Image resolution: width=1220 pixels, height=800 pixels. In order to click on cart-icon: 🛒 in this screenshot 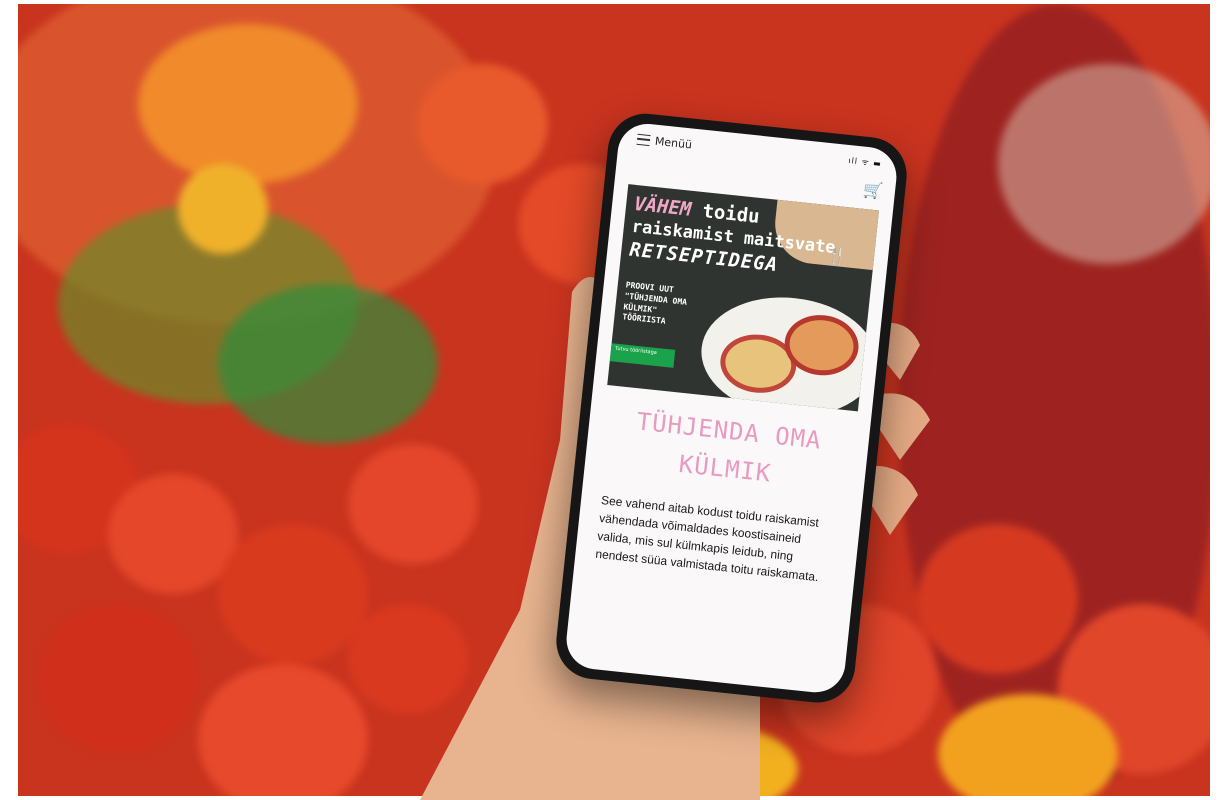, I will do `click(873, 190)`.